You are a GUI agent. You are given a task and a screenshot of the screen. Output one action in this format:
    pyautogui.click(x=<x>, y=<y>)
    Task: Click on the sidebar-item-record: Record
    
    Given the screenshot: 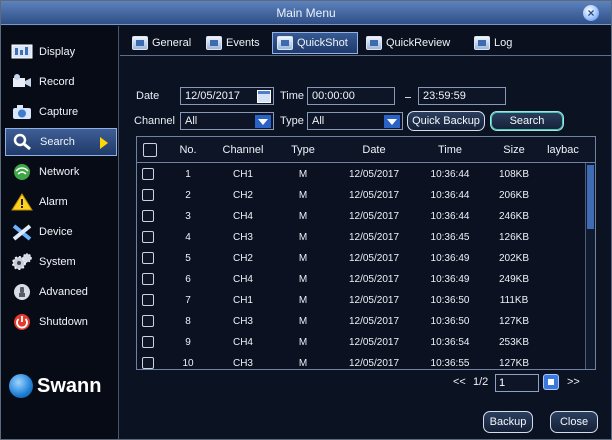 What is the action you would take?
    pyautogui.click(x=61, y=82)
    